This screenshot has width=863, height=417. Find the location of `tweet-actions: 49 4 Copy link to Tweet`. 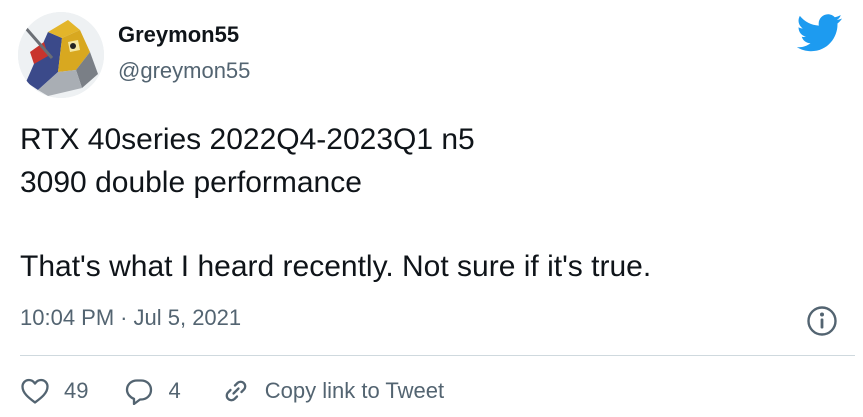

tweet-actions: 49 4 Copy link to Tweet is located at coordinates (232, 391).